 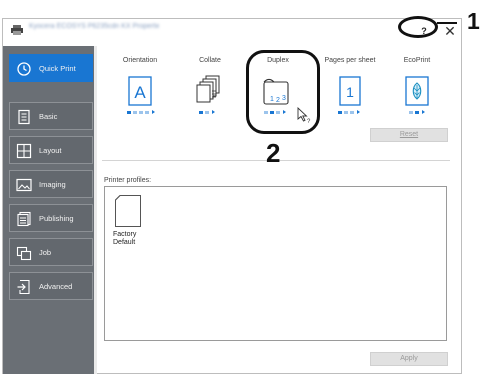 What do you see at coordinates (17, 30) in the screenshot?
I see `printer-icon` at bounding box center [17, 30].